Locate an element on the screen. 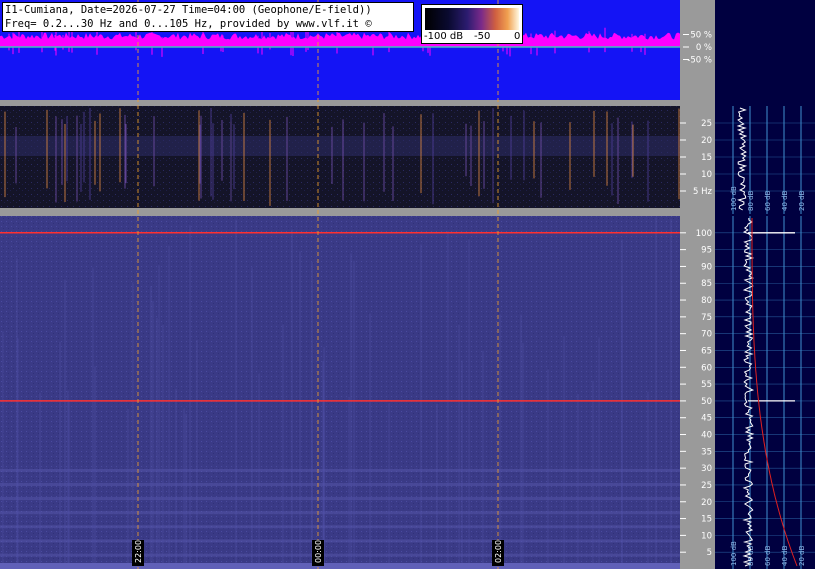  amplitude-tick-label: 0 % is located at coordinates (704, 48).